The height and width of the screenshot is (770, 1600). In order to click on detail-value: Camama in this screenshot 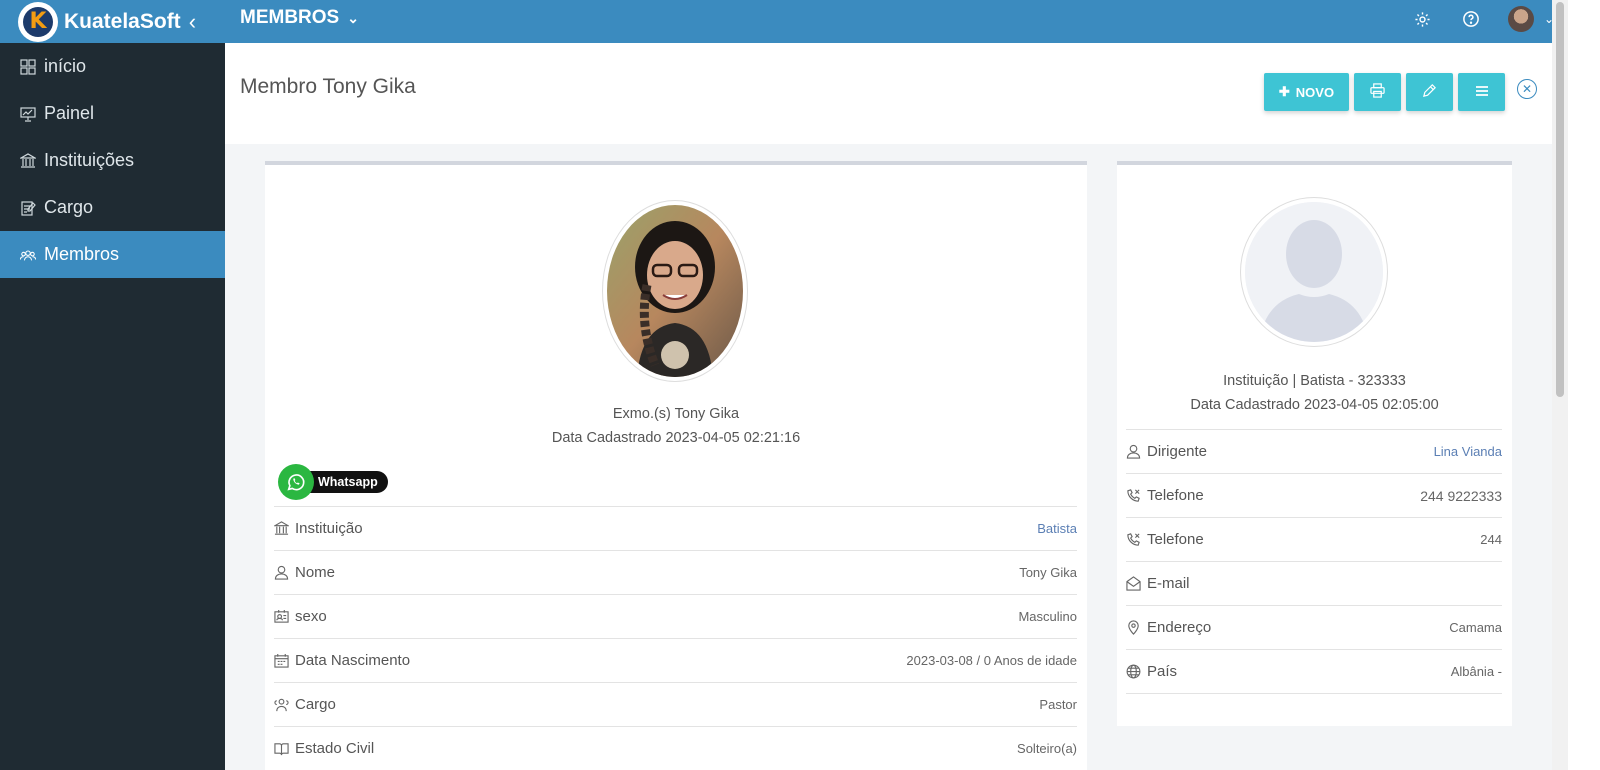, I will do `click(1475, 627)`.